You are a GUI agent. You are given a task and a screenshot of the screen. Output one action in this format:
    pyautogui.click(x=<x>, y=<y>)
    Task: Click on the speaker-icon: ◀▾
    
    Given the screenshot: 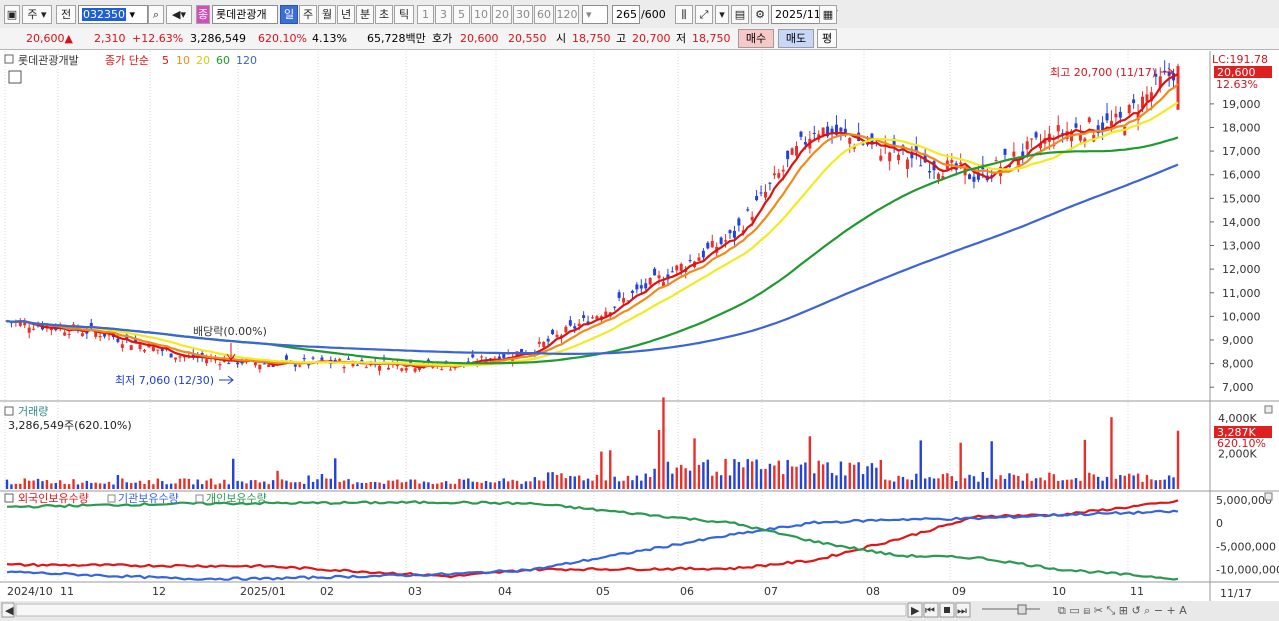 What is the action you would take?
    pyautogui.click(x=179, y=14)
    